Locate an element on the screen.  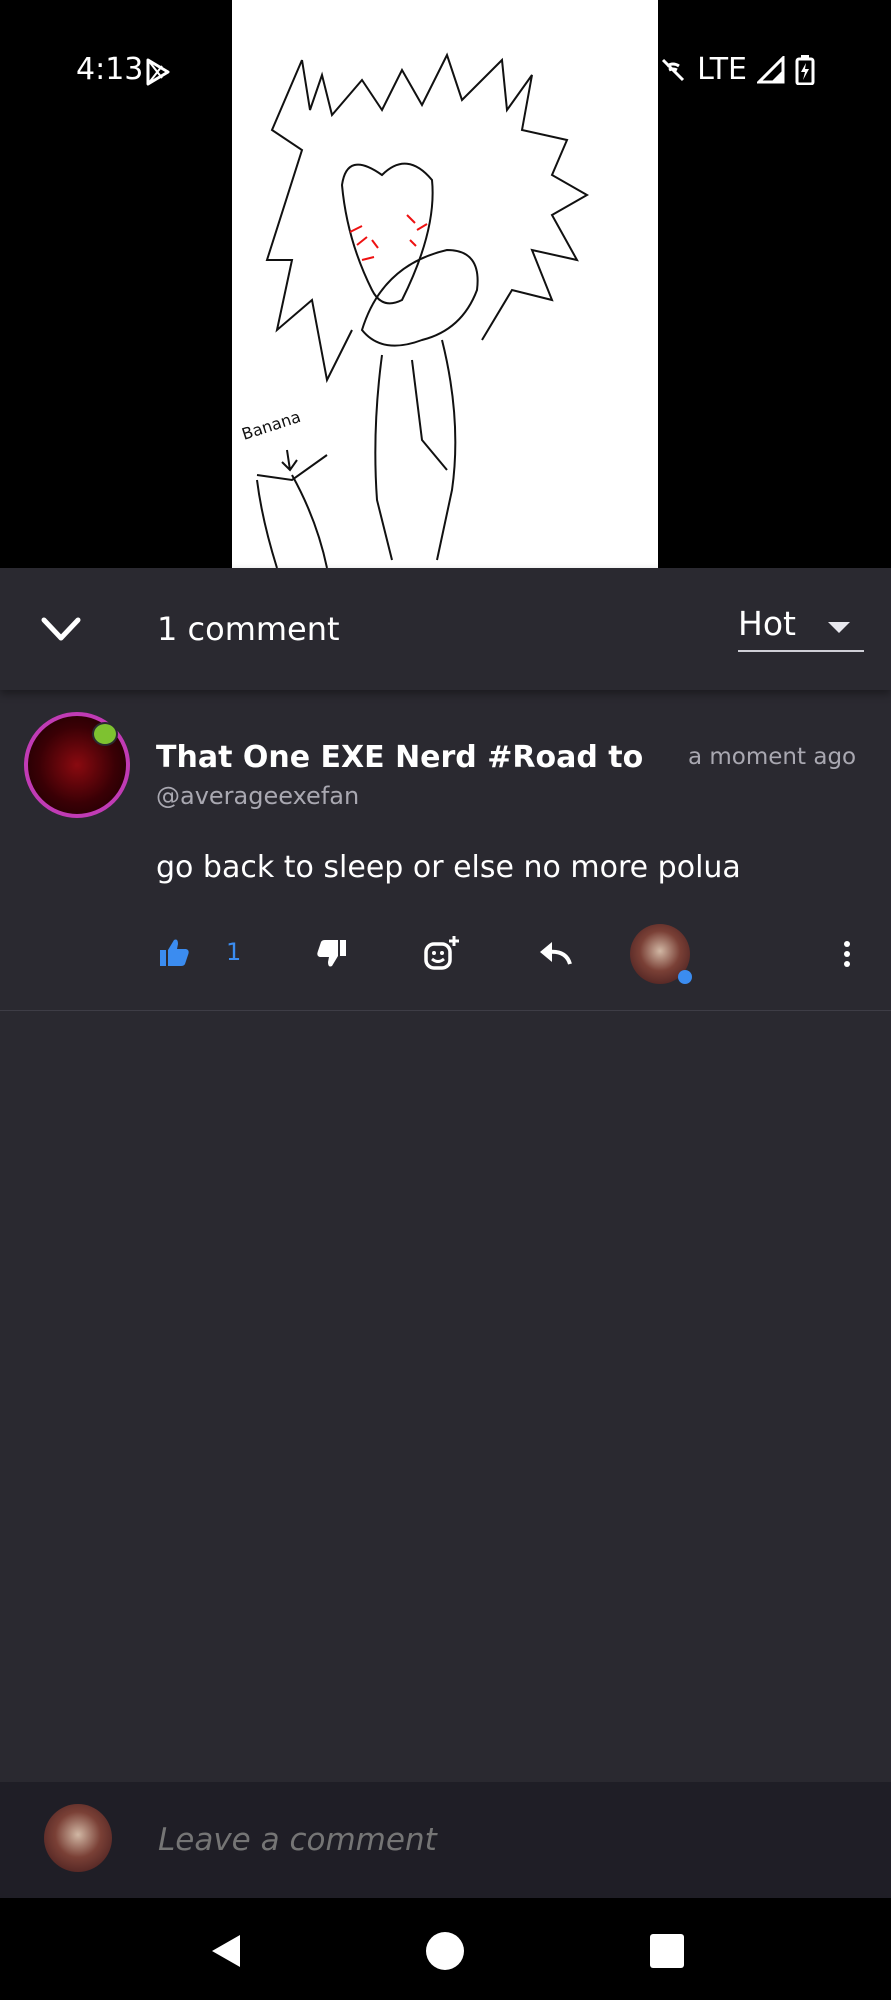
caret-down-icon is located at coordinates (839, 627).